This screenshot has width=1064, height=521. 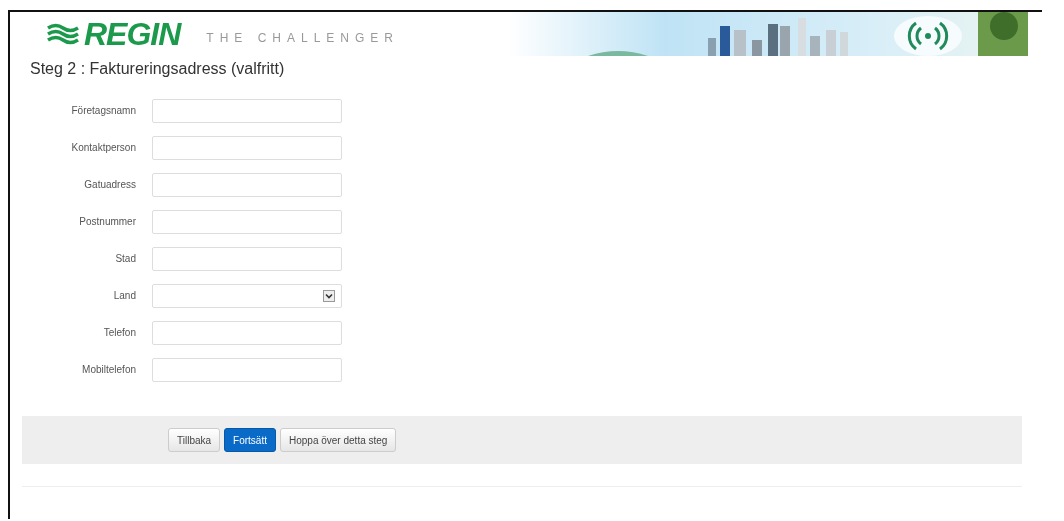 I want to click on country-dropdown, so click(x=247, y=295).